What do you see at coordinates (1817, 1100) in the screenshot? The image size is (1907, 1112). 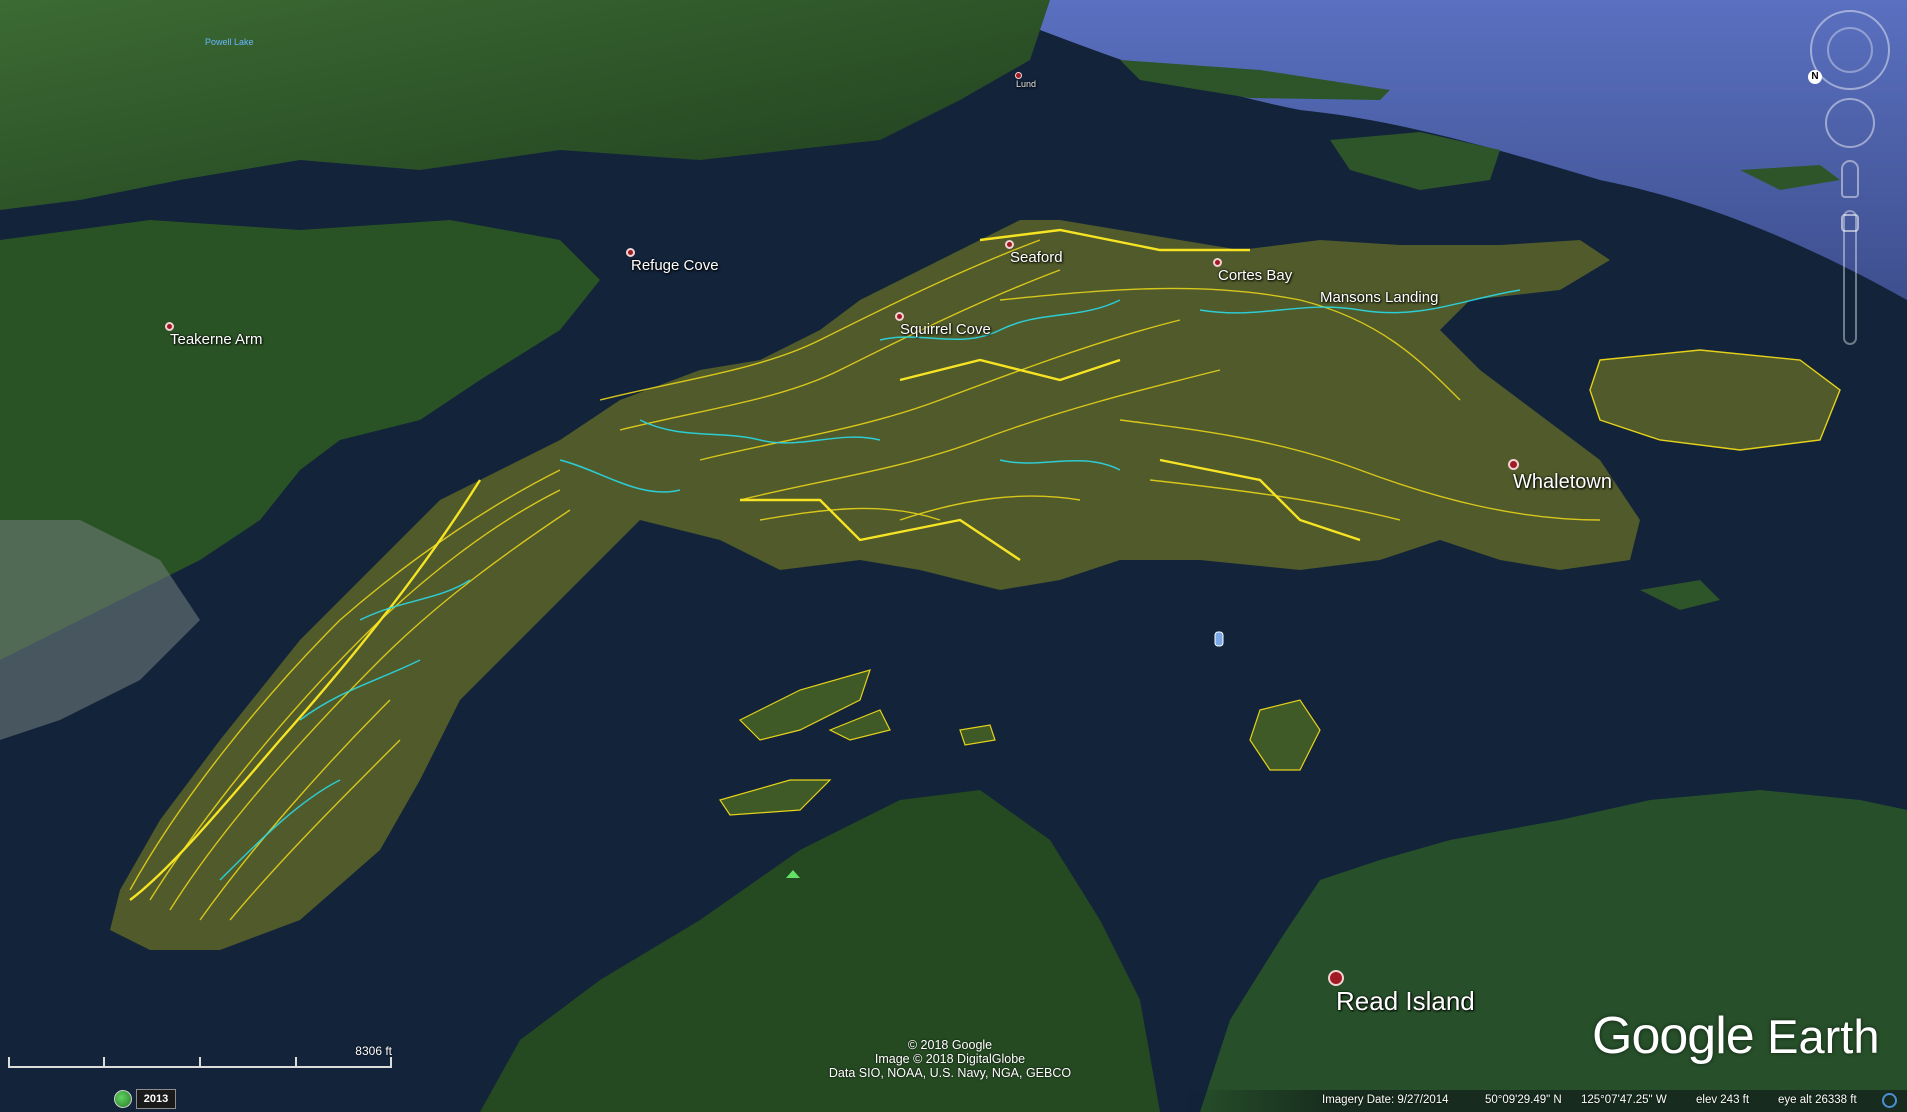 I see `eye-altitude-readout: eye alt 26338 ft` at bounding box center [1817, 1100].